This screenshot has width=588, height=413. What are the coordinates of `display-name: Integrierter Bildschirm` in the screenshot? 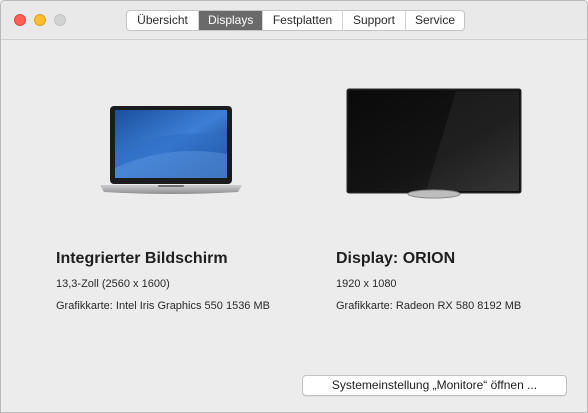 It's located at (142, 258).